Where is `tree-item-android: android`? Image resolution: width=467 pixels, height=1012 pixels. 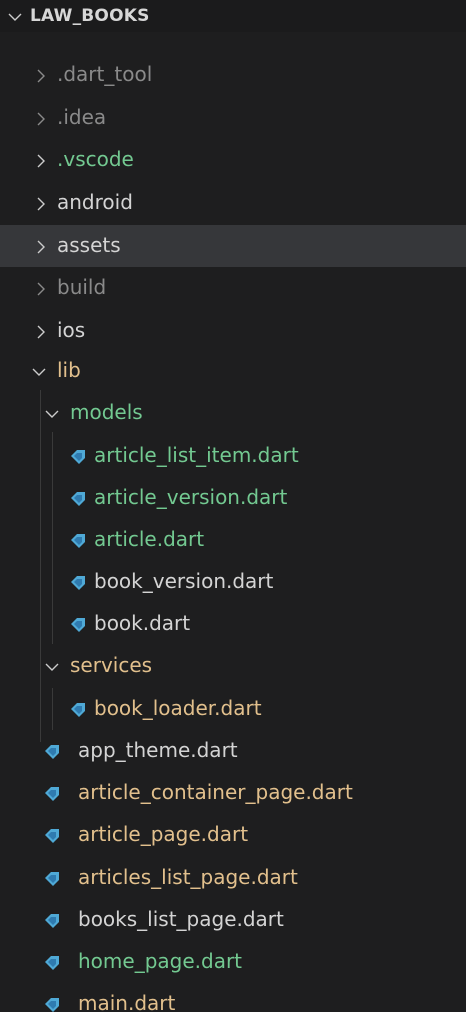 tree-item-android: android is located at coordinates (233, 203).